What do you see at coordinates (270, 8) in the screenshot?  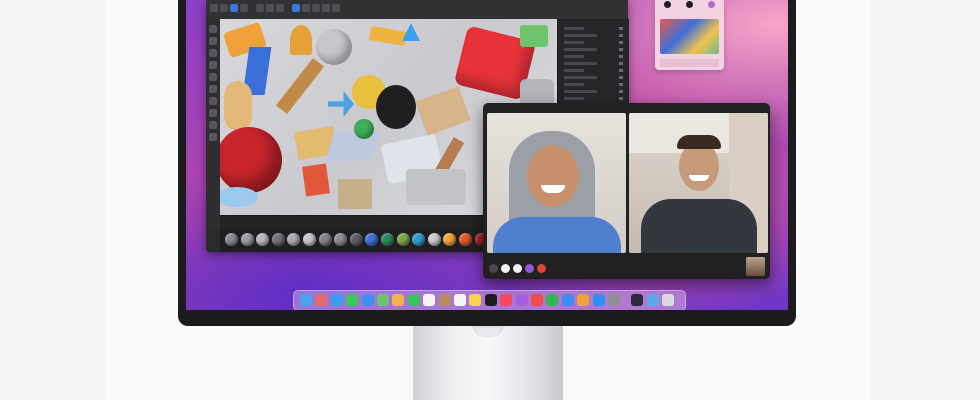 I see `camera-icon` at bounding box center [270, 8].